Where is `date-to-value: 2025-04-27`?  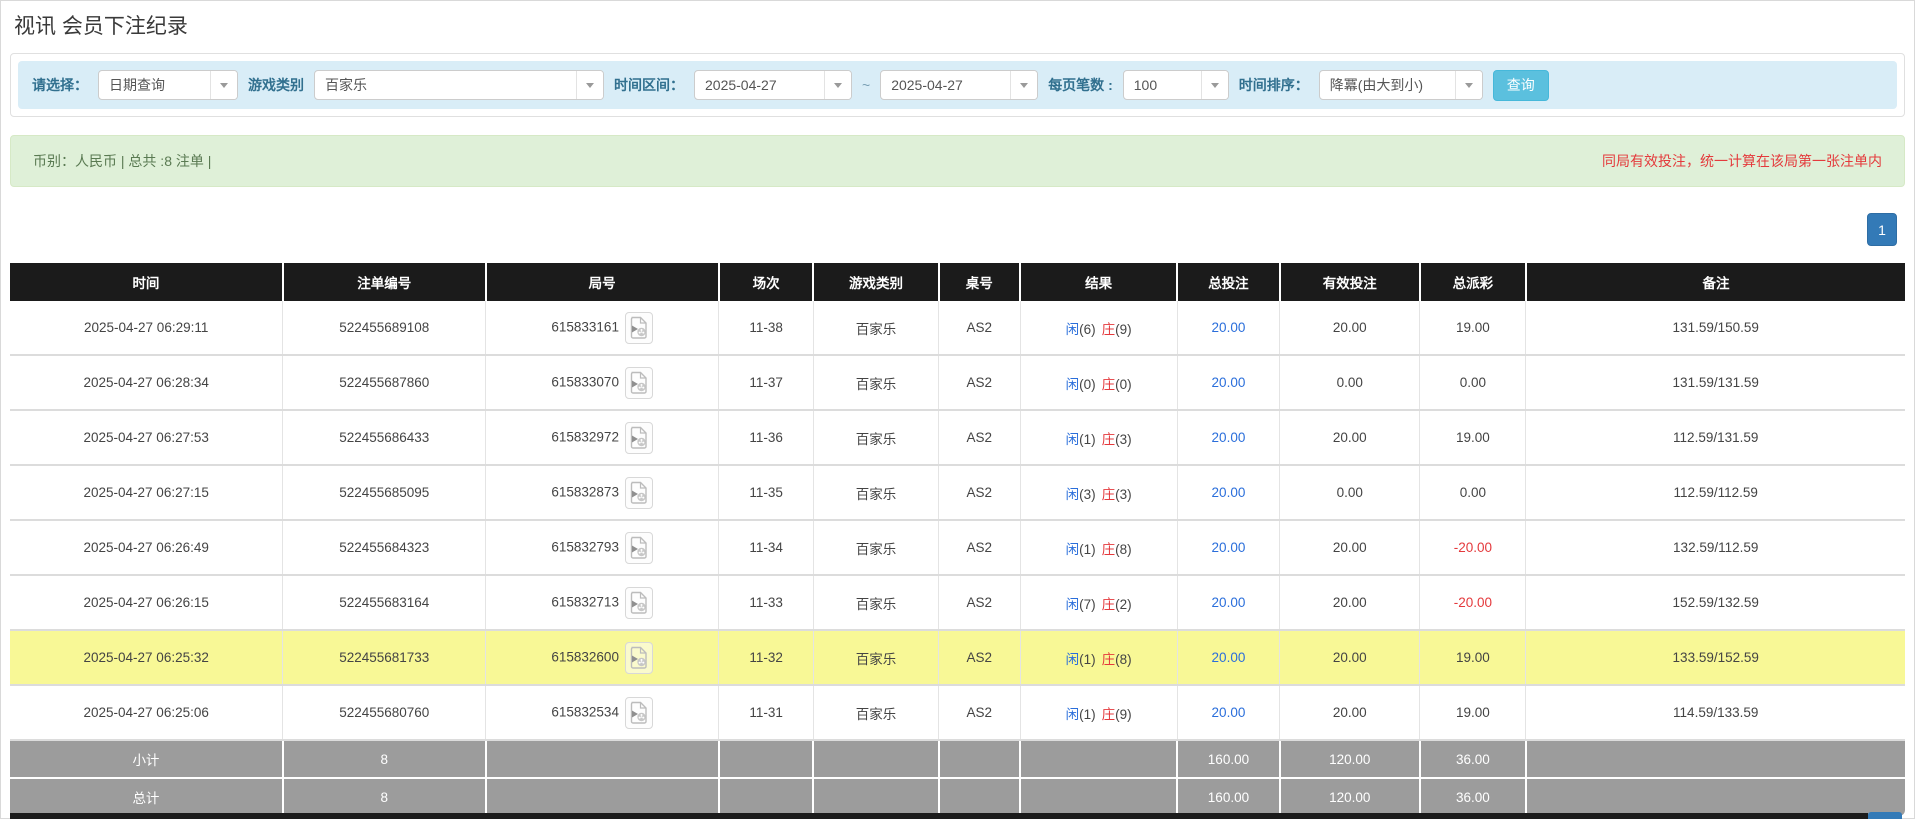
date-to-value: 2025-04-27 is located at coordinates (927, 85).